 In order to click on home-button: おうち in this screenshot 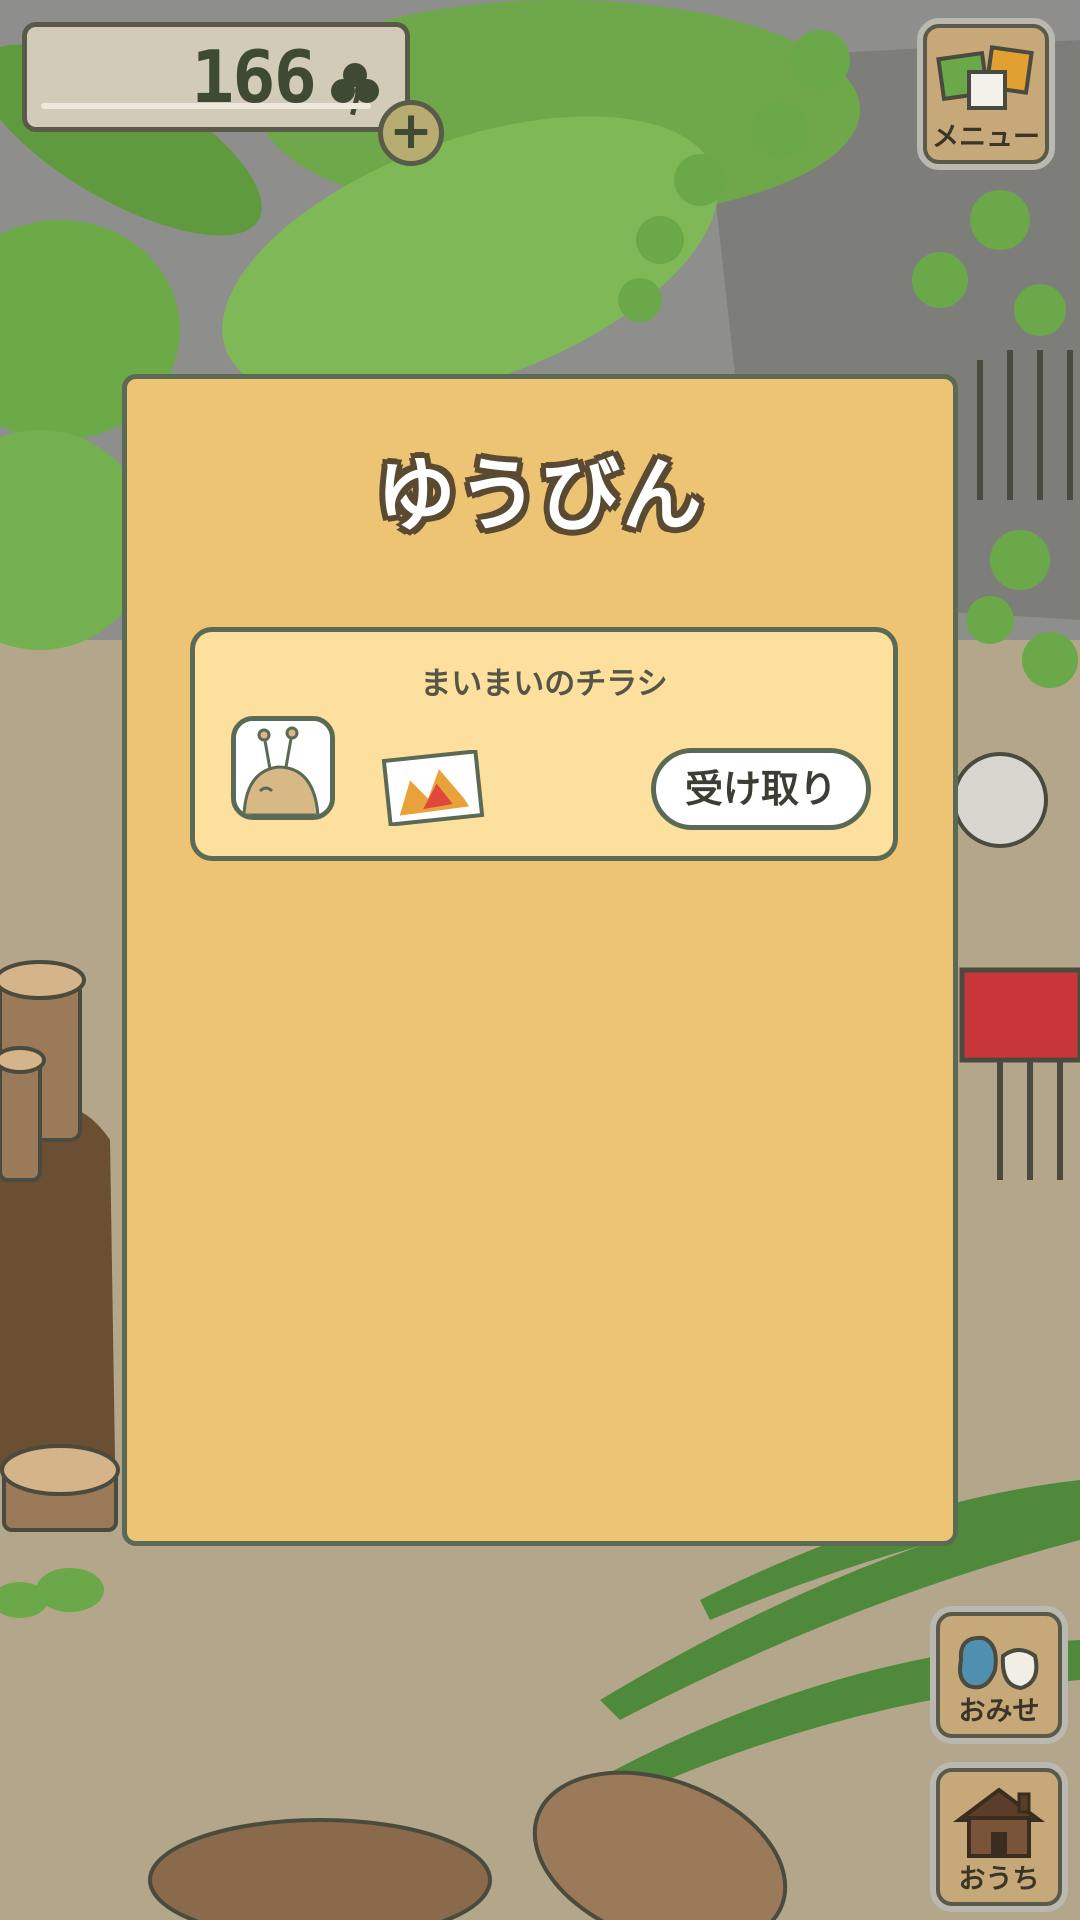, I will do `click(999, 1837)`.